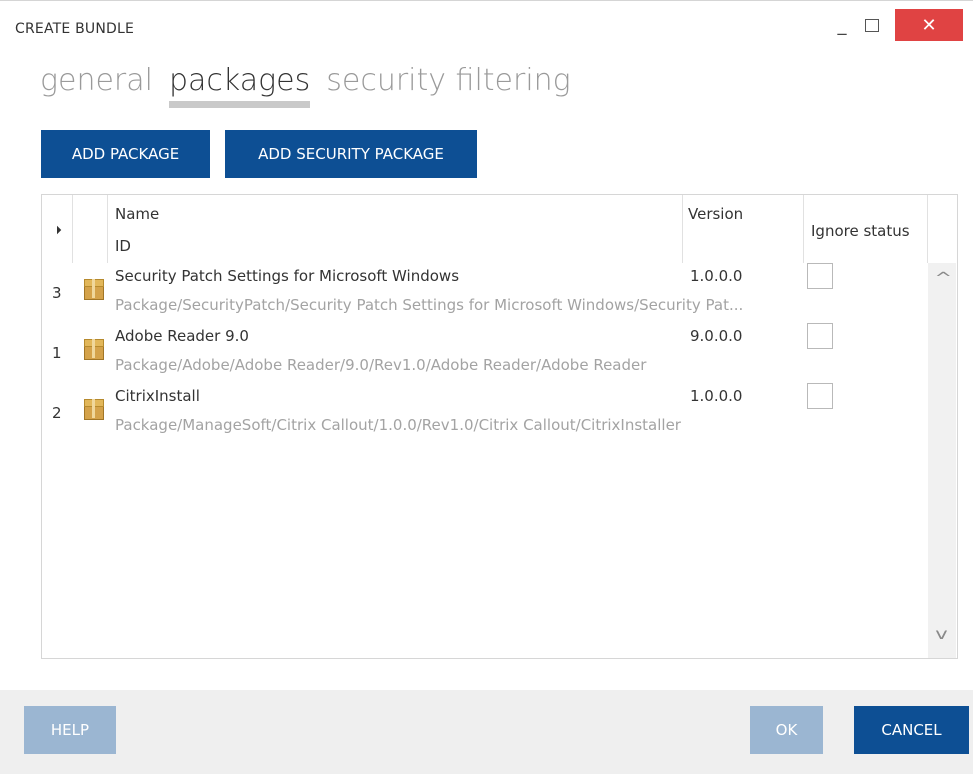 Image resolution: width=973 pixels, height=774 pixels. What do you see at coordinates (182, 336) in the screenshot?
I see `package-name: Adobe Reader 9.0` at bounding box center [182, 336].